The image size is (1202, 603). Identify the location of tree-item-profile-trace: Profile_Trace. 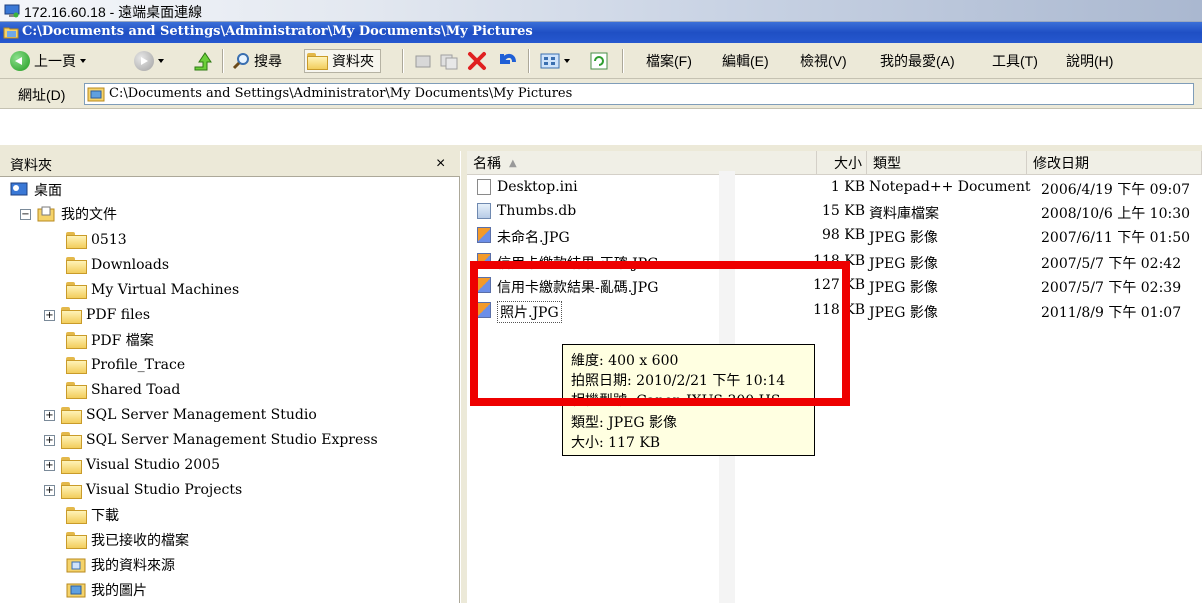
(125, 365).